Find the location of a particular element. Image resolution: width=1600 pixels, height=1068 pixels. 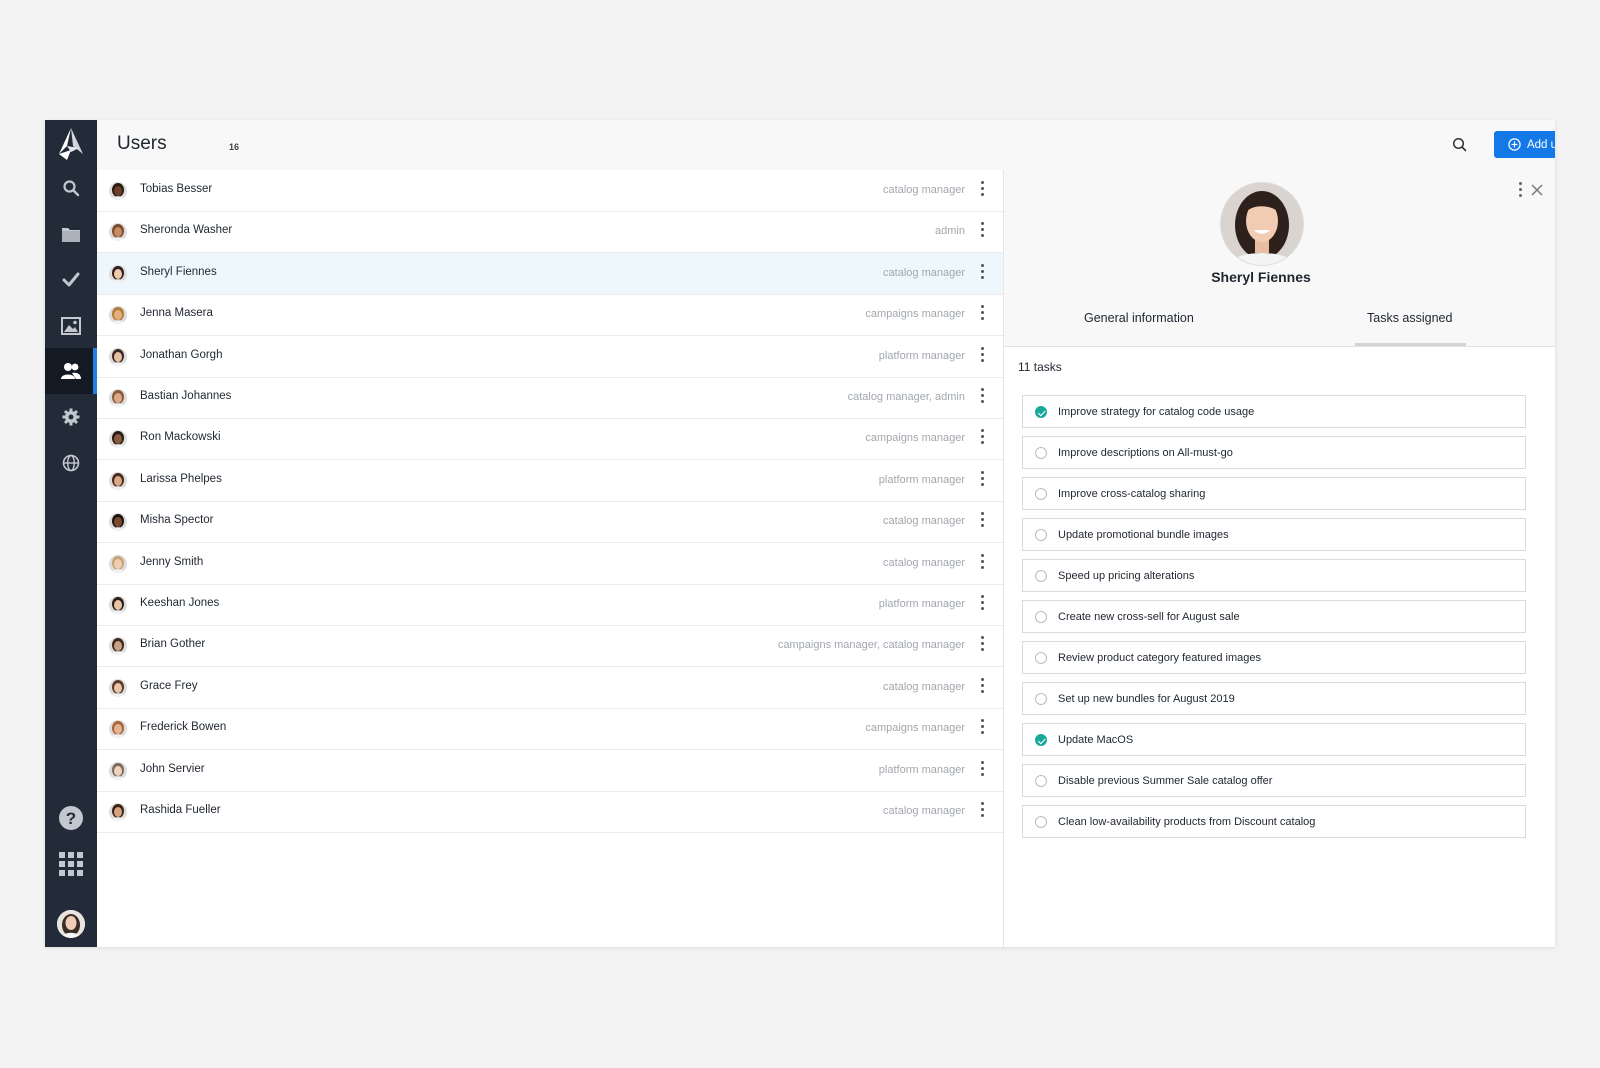

search-icon is located at coordinates (1460, 145).